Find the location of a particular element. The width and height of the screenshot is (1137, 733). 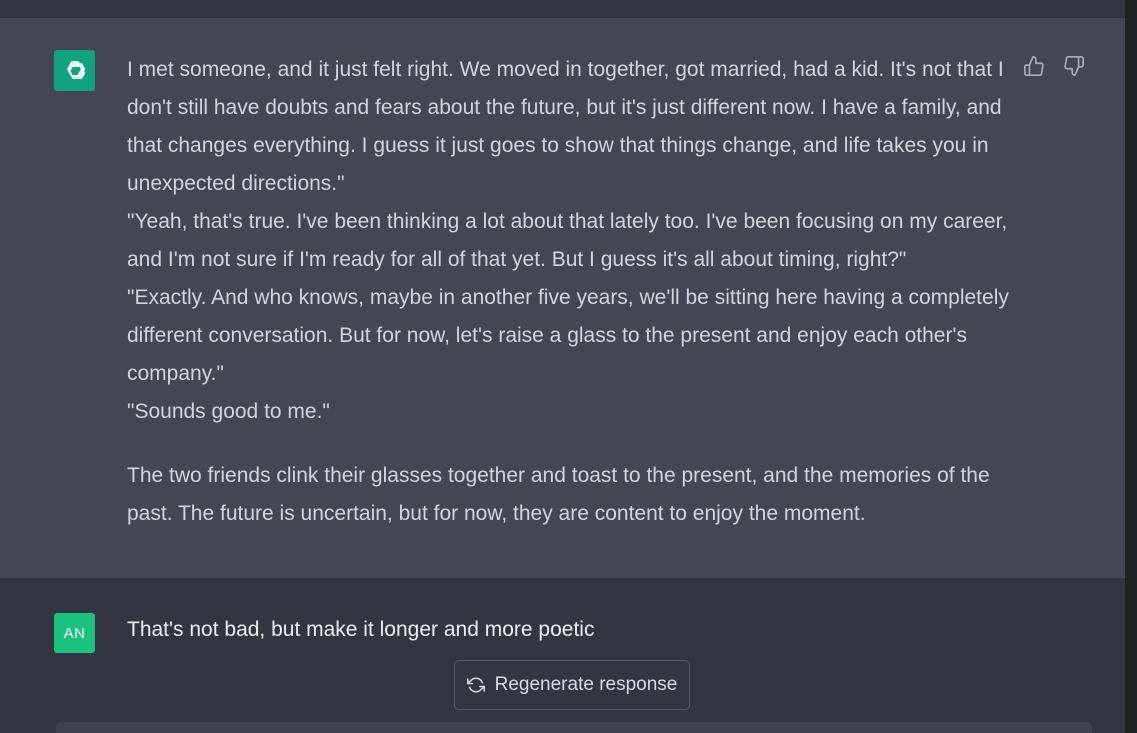

message-paragraph: "Sounds good to me." is located at coordinates (228, 411).